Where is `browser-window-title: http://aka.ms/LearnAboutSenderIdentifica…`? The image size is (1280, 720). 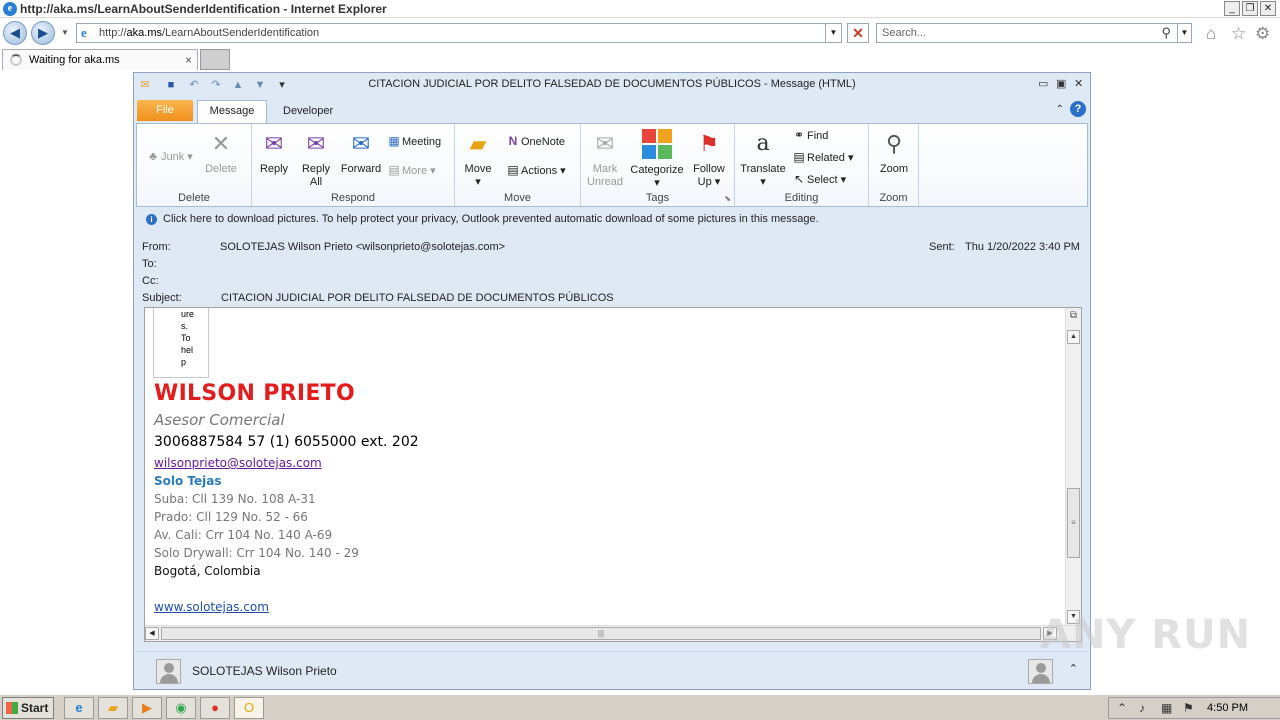
browser-window-title: http://aka.ms/LearnAboutSenderIdentifica… is located at coordinates (203, 9).